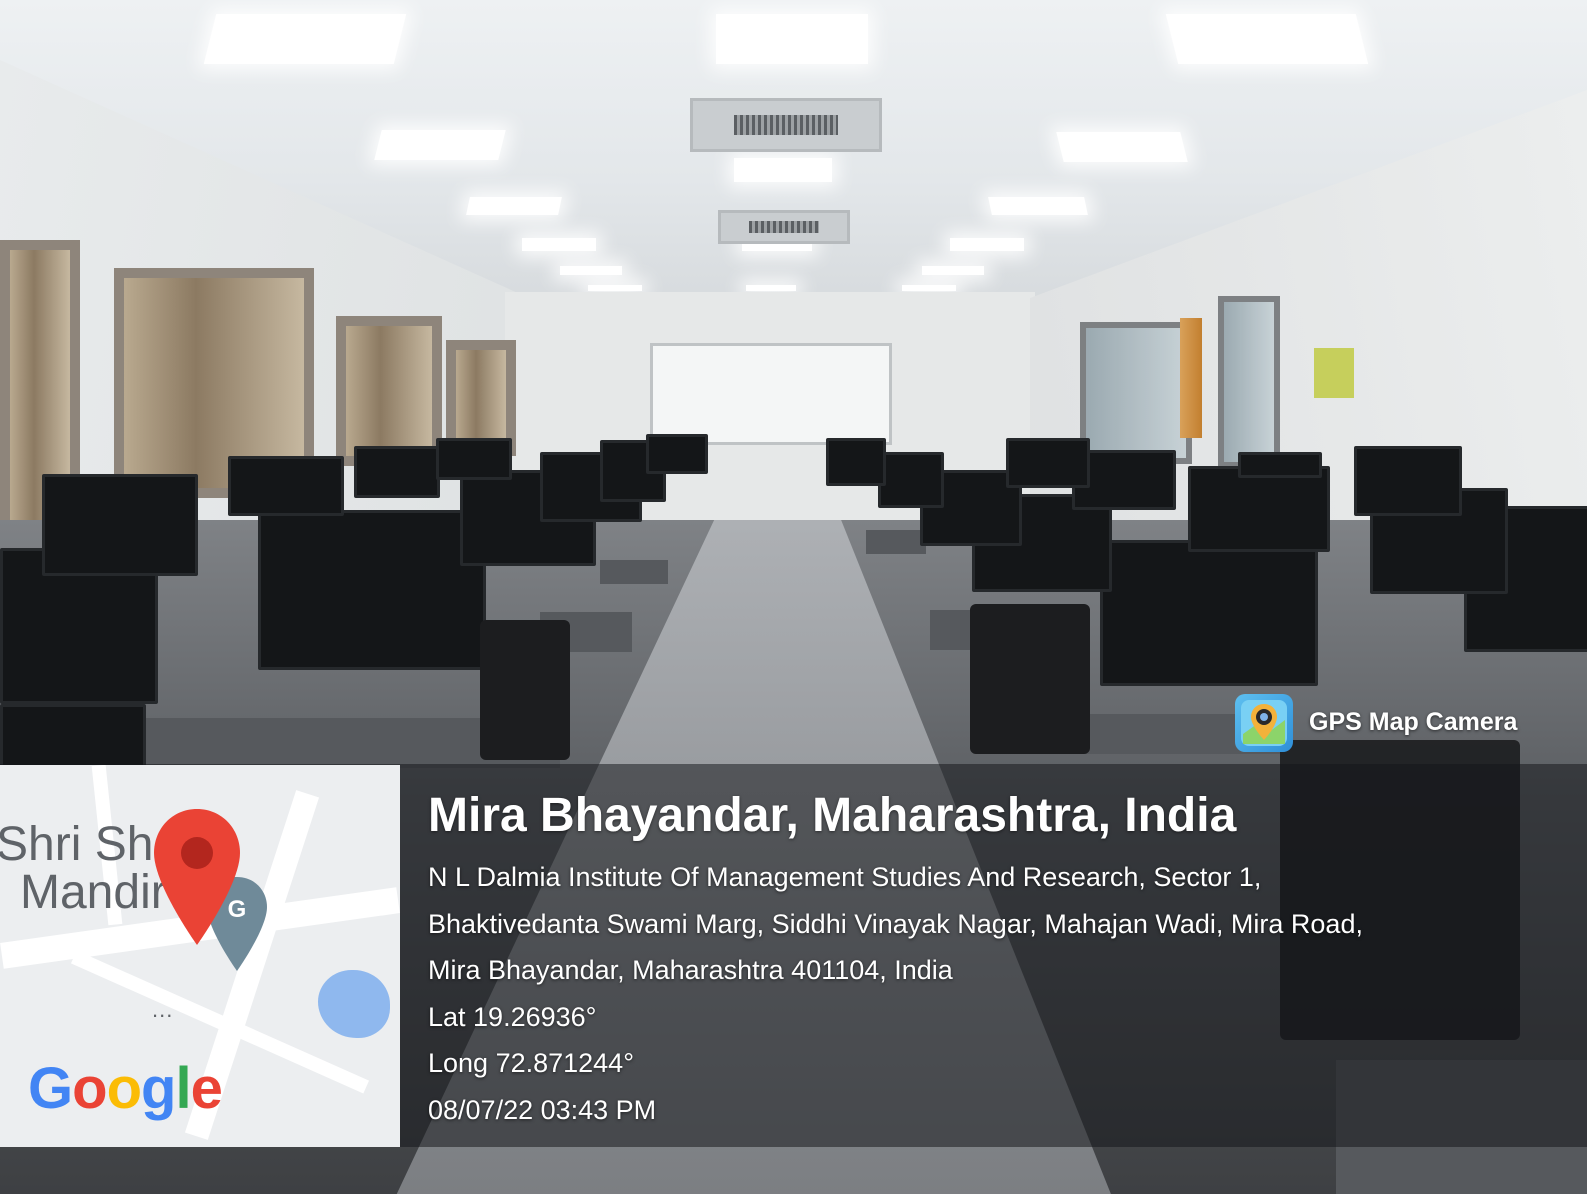 The height and width of the screenshot is (1194, 1587). What do you see at coordinates (832, 815) in the screenshot?
I see `location-title: Mira Bhayandar, Maharashtra, India` at bounding box center [832, 815].